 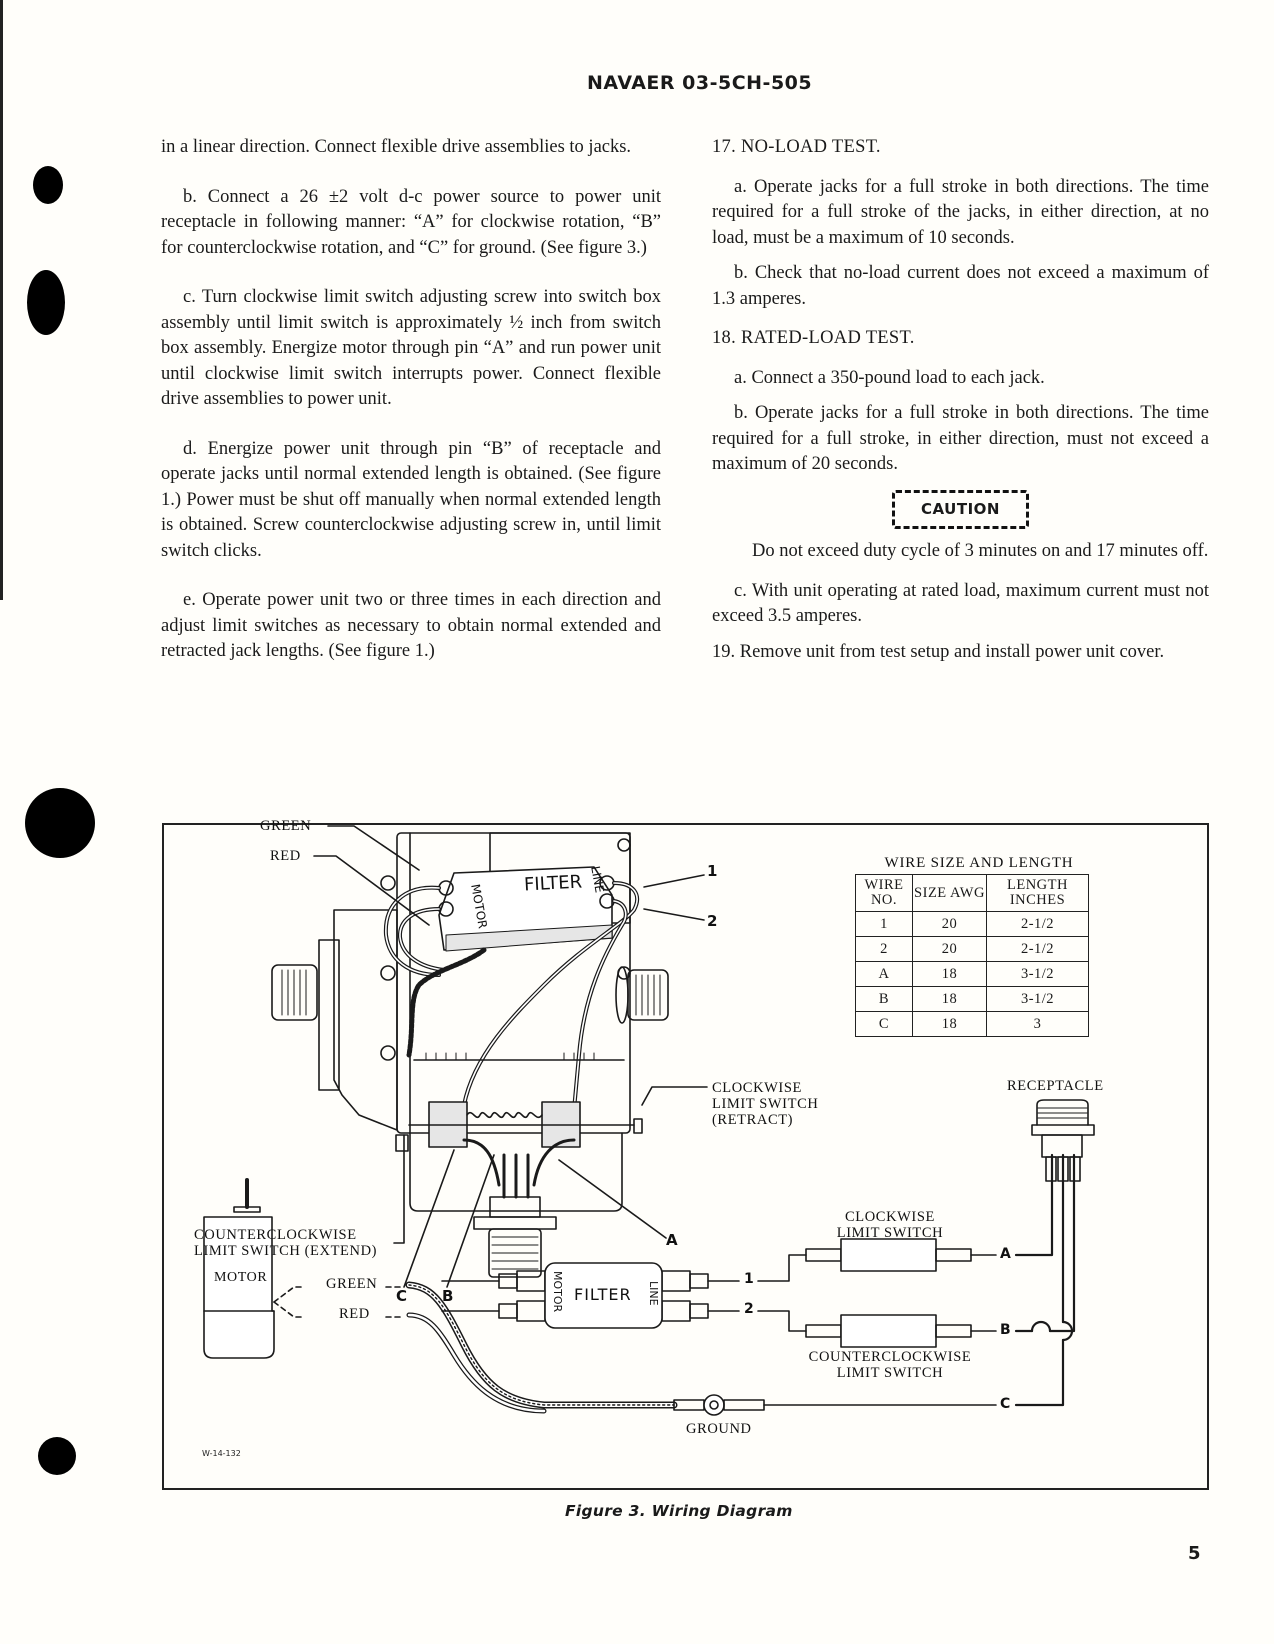 I want to click on label-schematic-ccw-switch: COUNTERCLOCKWISE LIMIT SWITCH, so click(x=890, y=1365).